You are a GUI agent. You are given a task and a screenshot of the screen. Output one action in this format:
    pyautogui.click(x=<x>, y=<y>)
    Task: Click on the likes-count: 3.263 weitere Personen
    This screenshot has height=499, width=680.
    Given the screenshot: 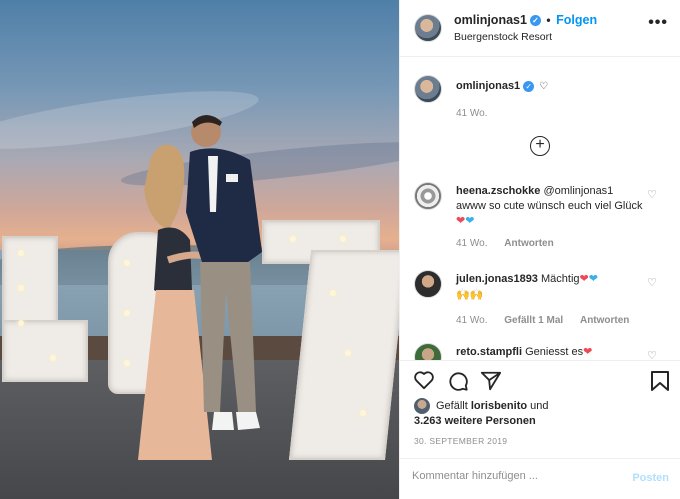 What is the action you would take?
    pyautogui.click(x=475, y=421)
    